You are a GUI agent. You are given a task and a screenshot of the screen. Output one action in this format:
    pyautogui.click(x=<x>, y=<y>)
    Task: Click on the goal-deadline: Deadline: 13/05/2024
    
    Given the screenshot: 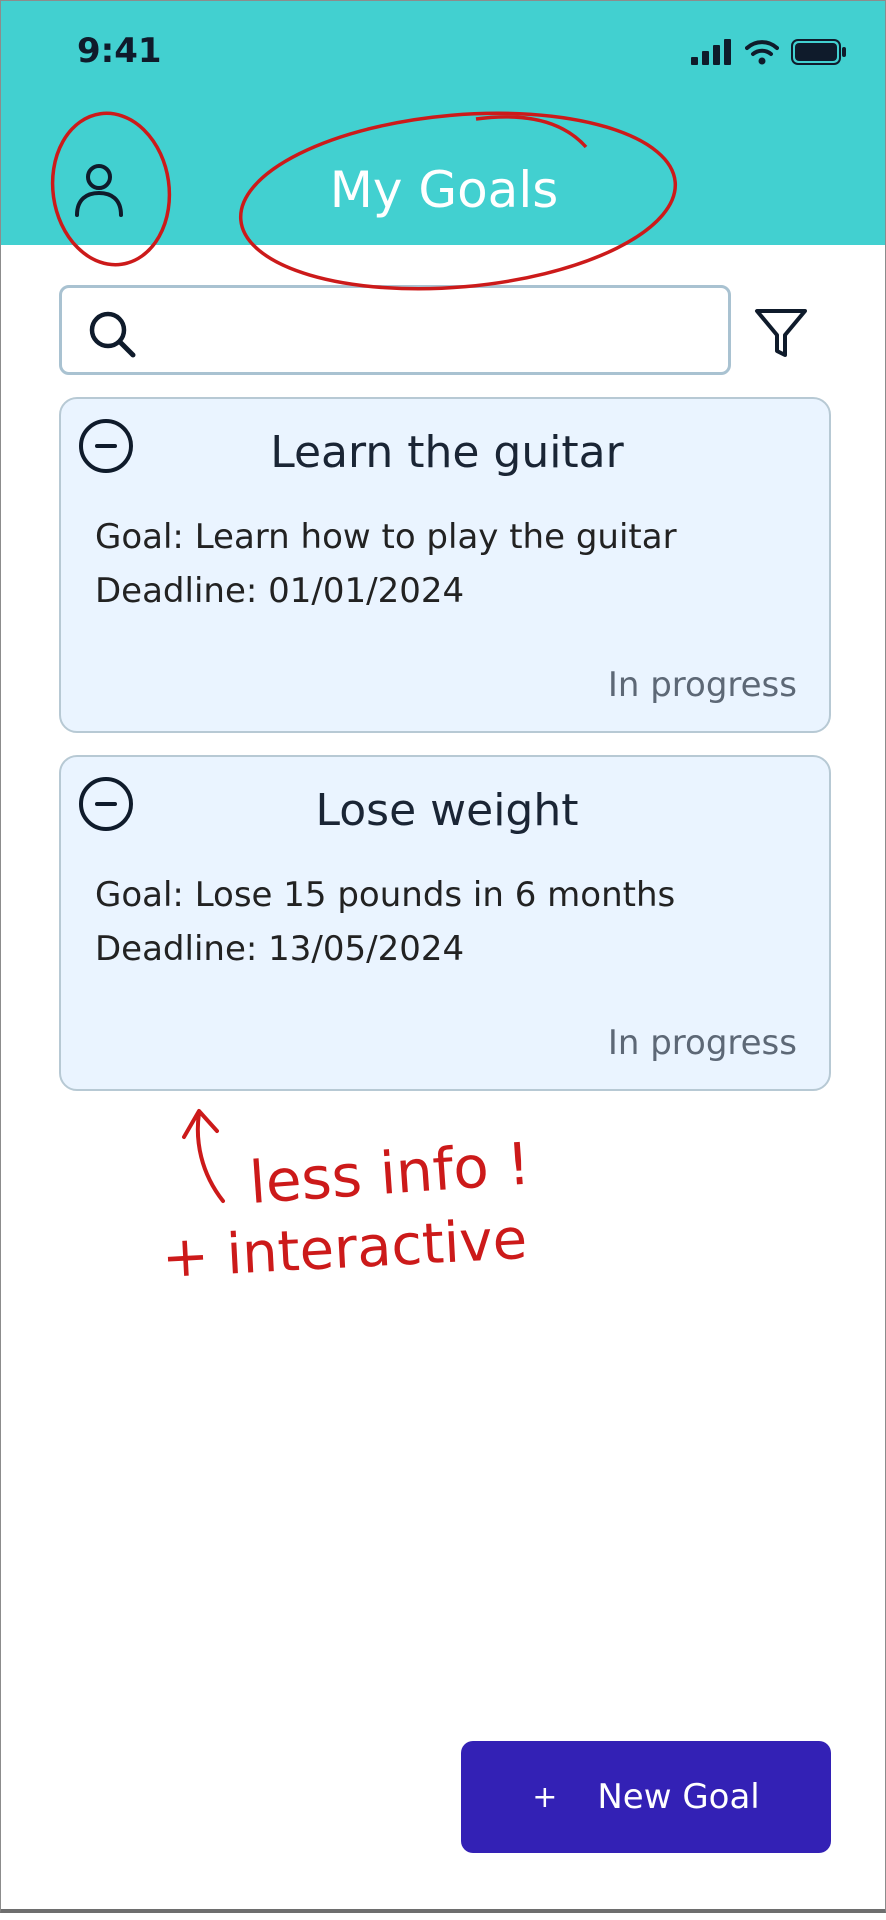 What is the action you would take?
    pyautogui.click(x=280, y=949)
    